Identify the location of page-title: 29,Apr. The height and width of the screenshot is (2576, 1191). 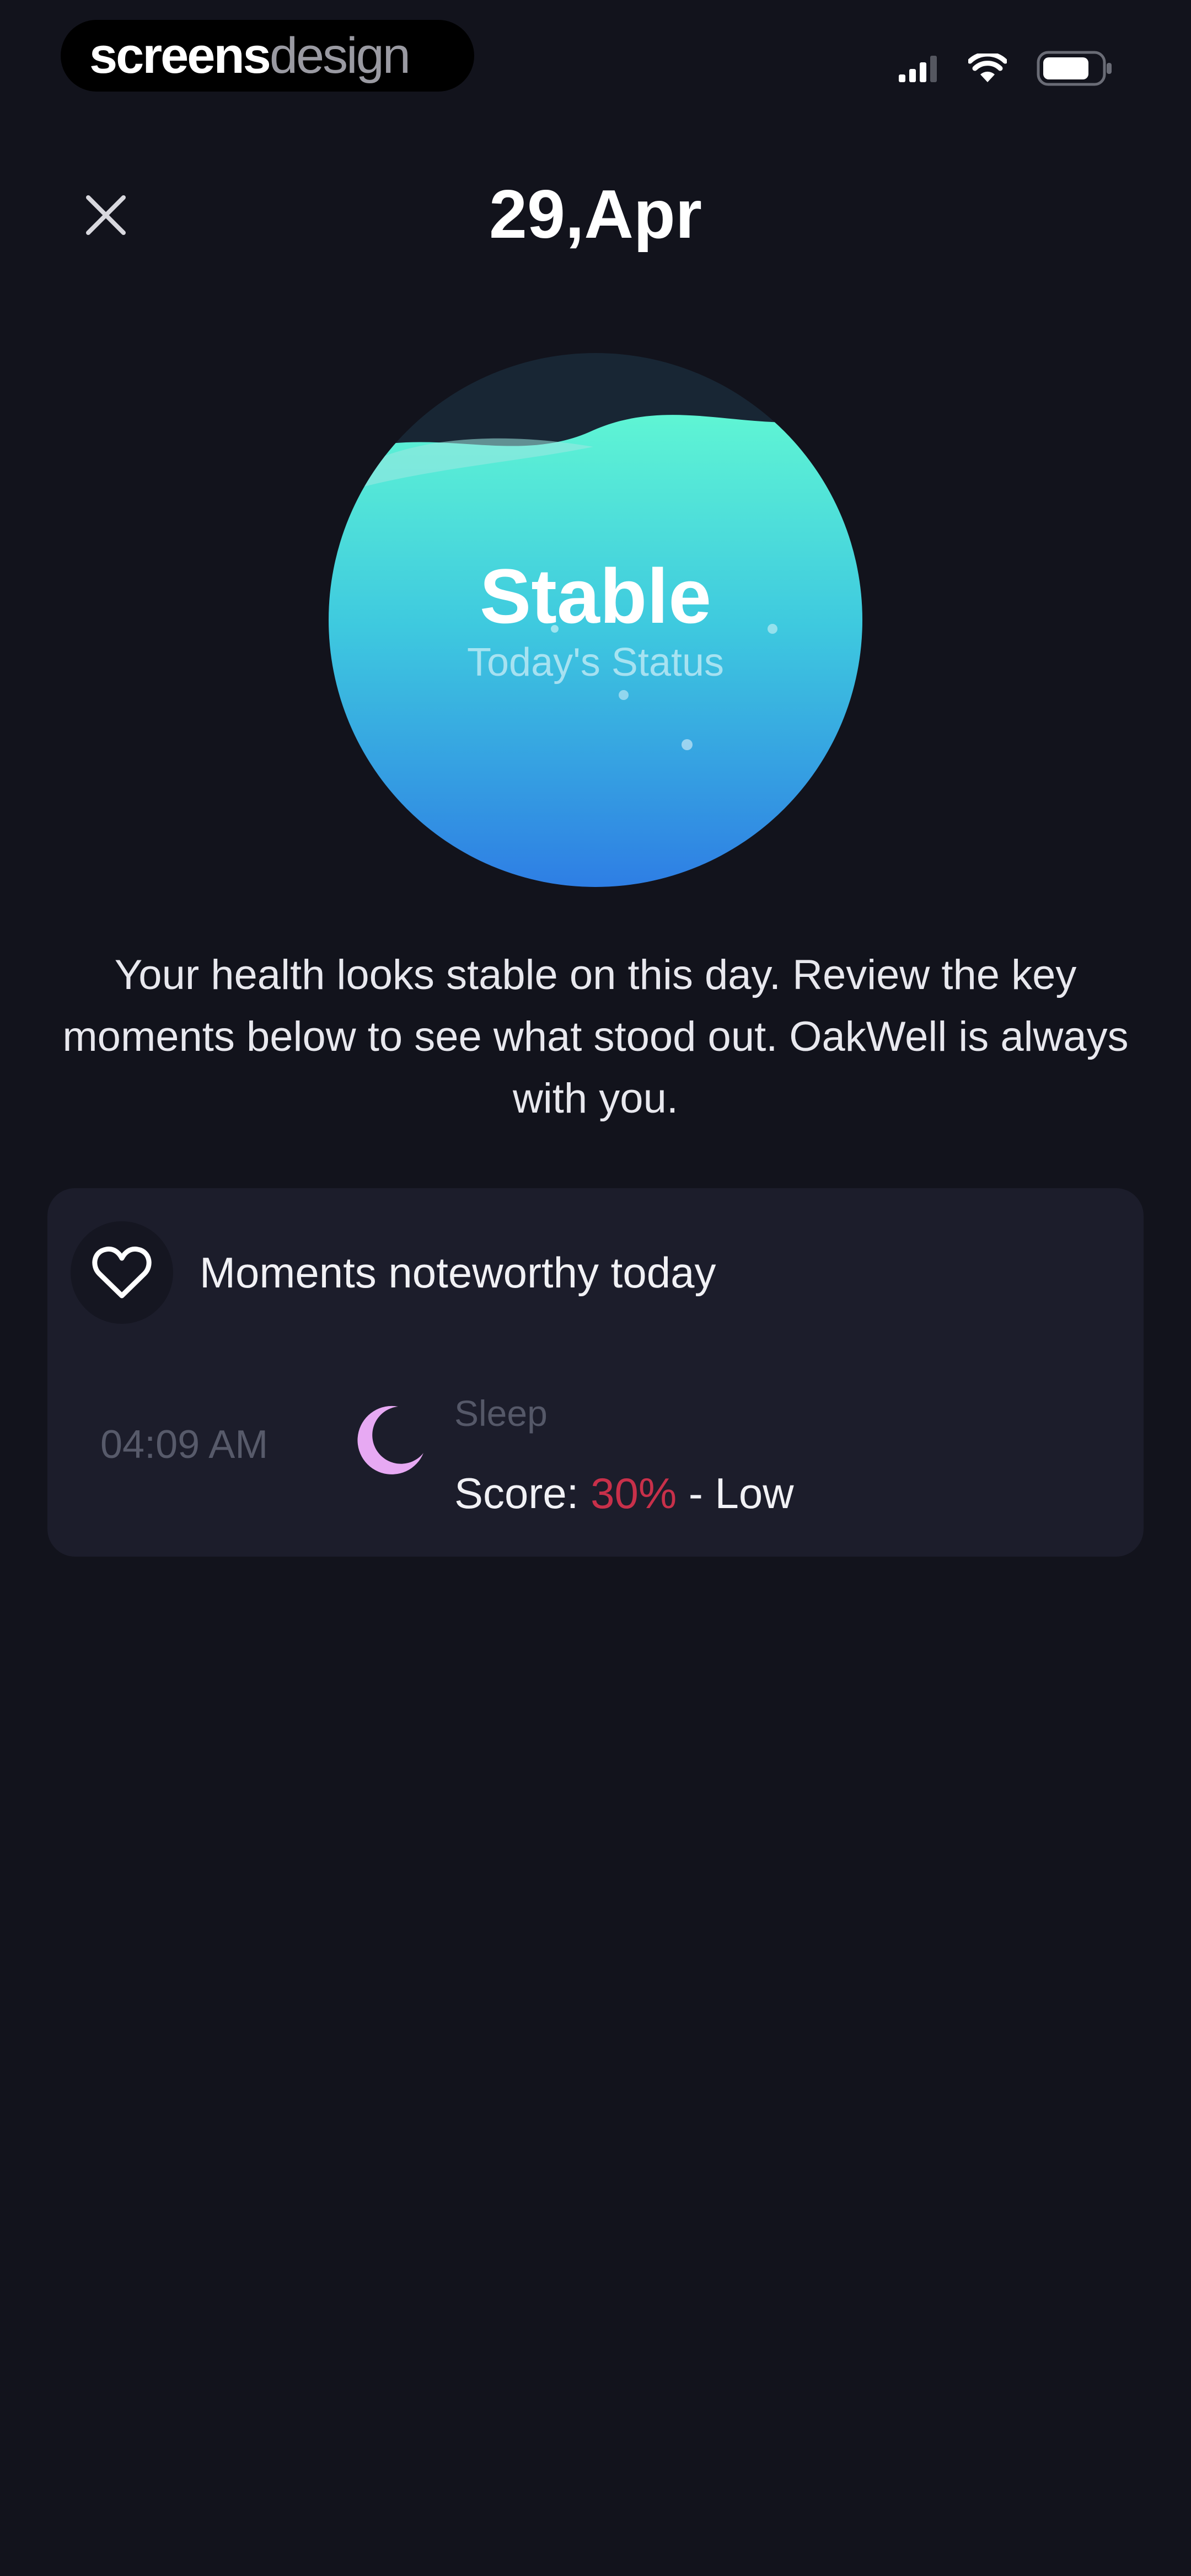
(595, 215).